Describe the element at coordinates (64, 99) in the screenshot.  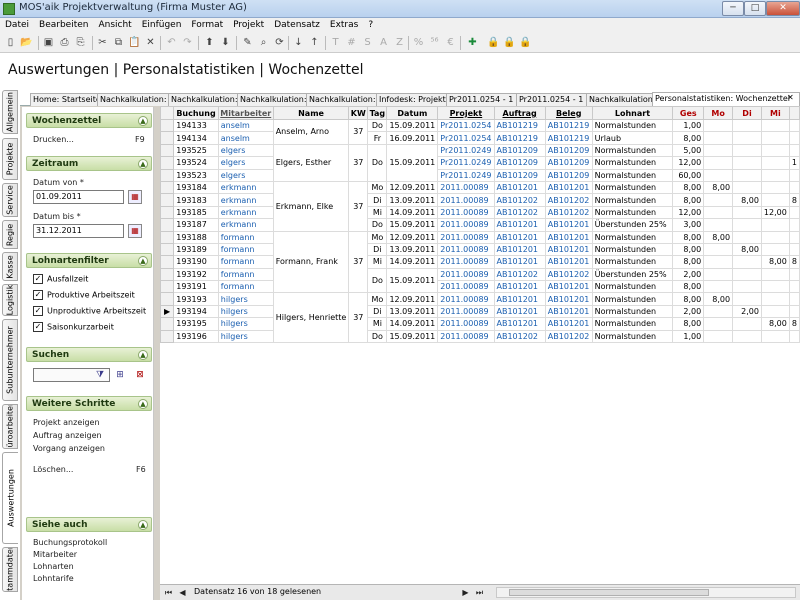
I see `doc-tab: Home: Startseite` at that location.